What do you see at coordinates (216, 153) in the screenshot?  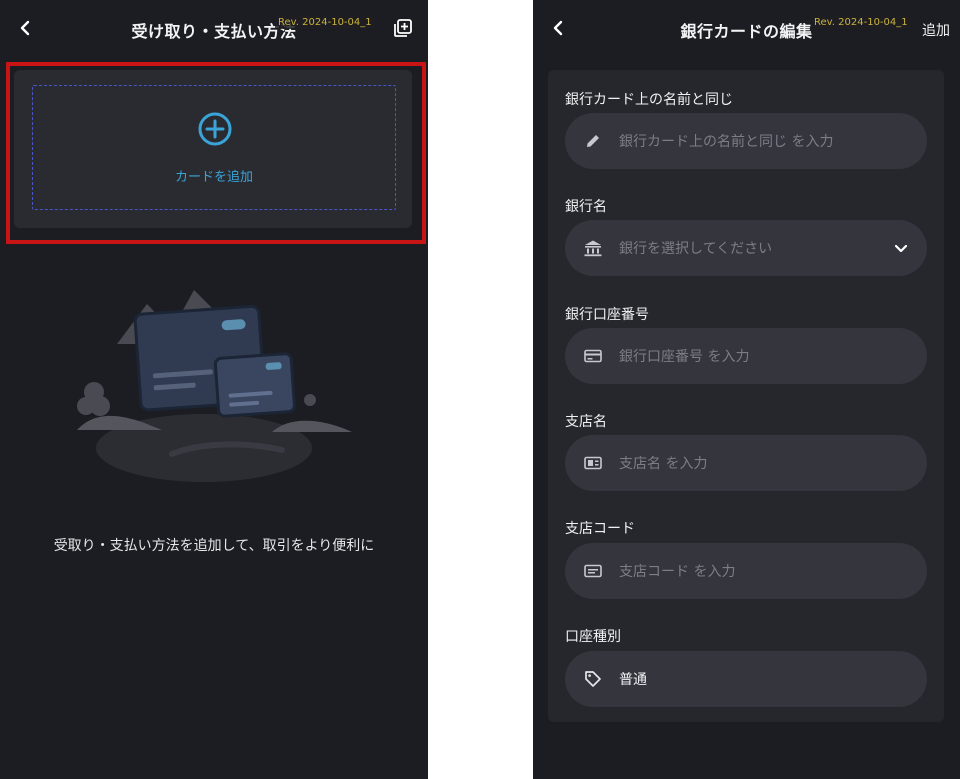 I see `highlight-box` at bounding box center [216, 153].